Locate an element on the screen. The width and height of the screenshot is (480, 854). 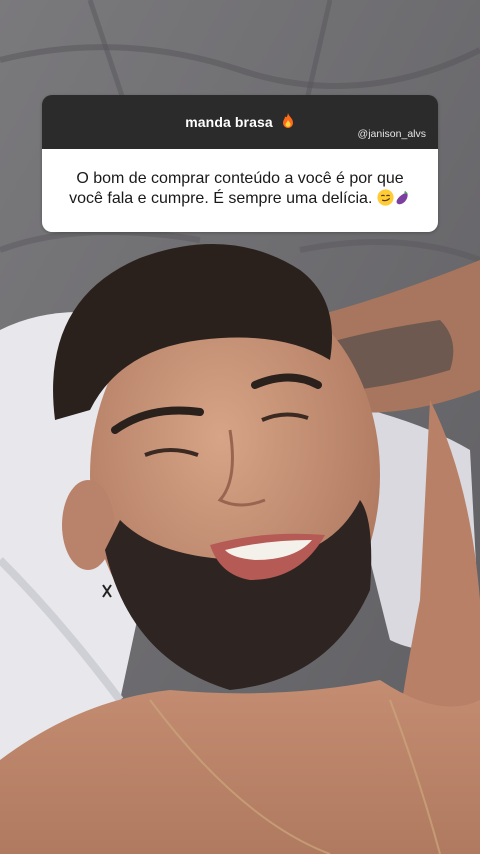
username-label: @janison_alvs is located at coordinates (391, 134).